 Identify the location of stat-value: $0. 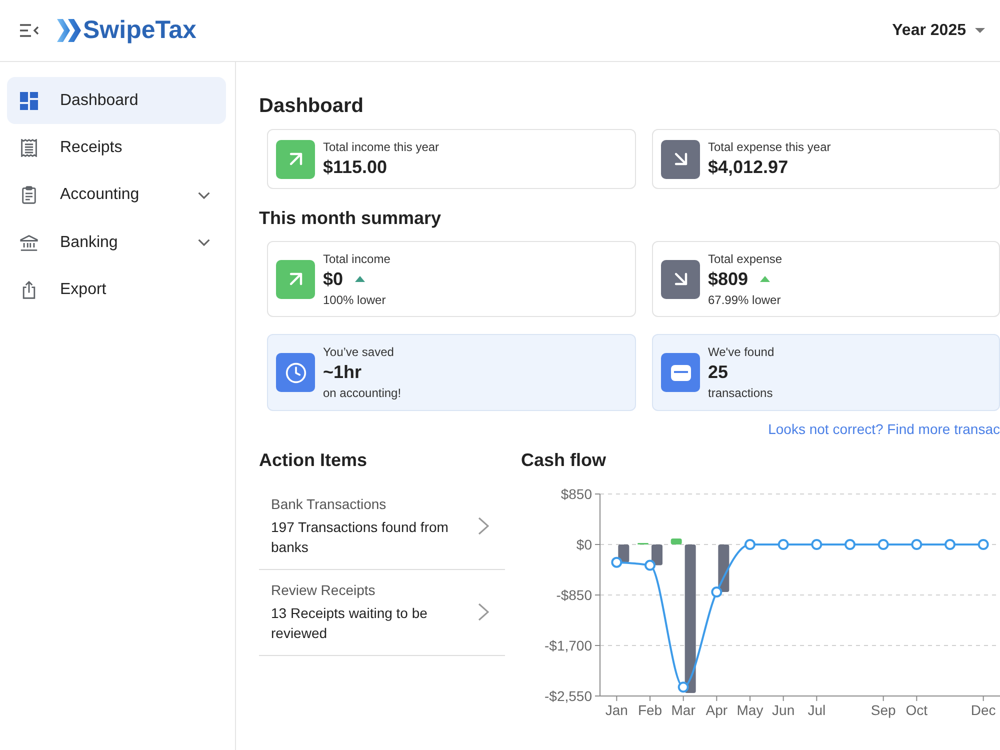
(333, 279).